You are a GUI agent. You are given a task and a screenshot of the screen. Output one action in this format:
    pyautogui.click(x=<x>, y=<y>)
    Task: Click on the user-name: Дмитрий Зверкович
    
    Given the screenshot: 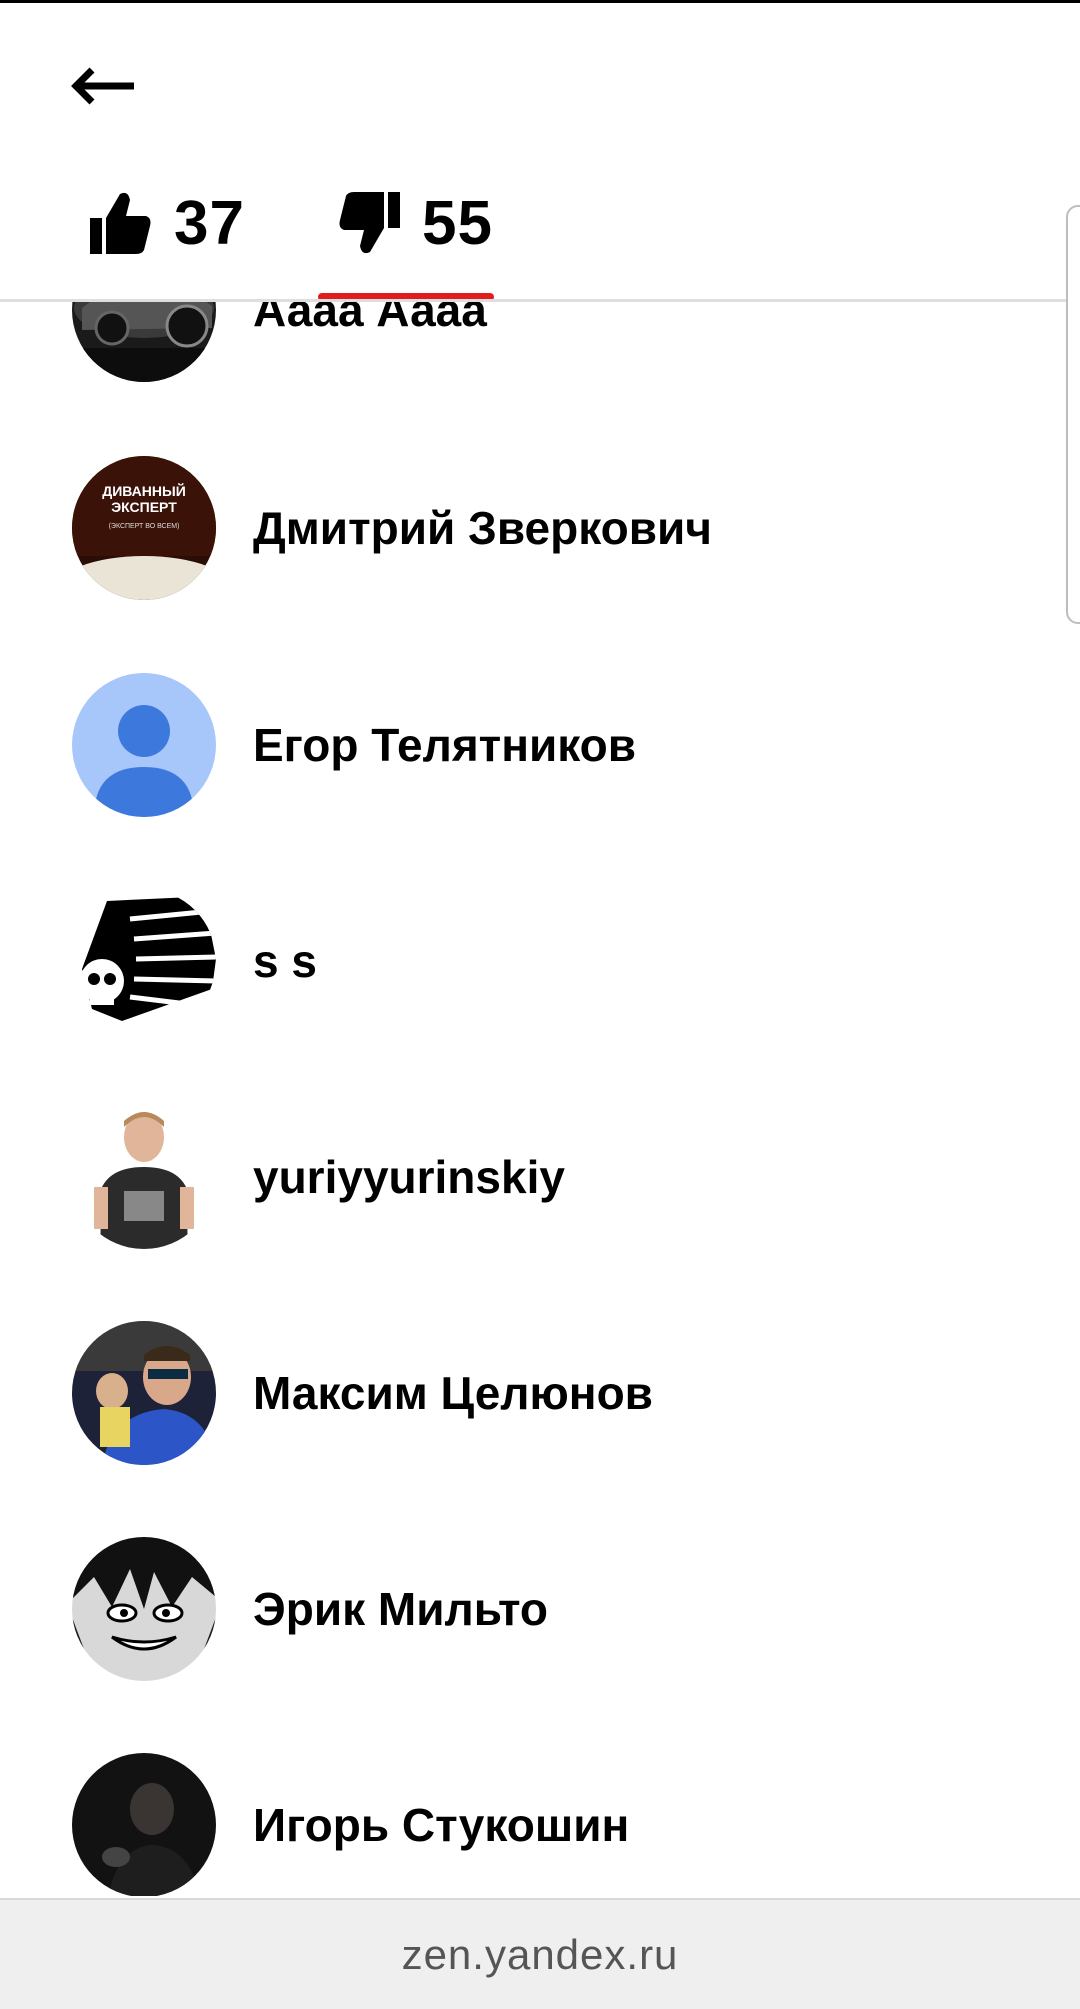 What is the action you would take?
    pyautogui.click(x=482, y=528)
    